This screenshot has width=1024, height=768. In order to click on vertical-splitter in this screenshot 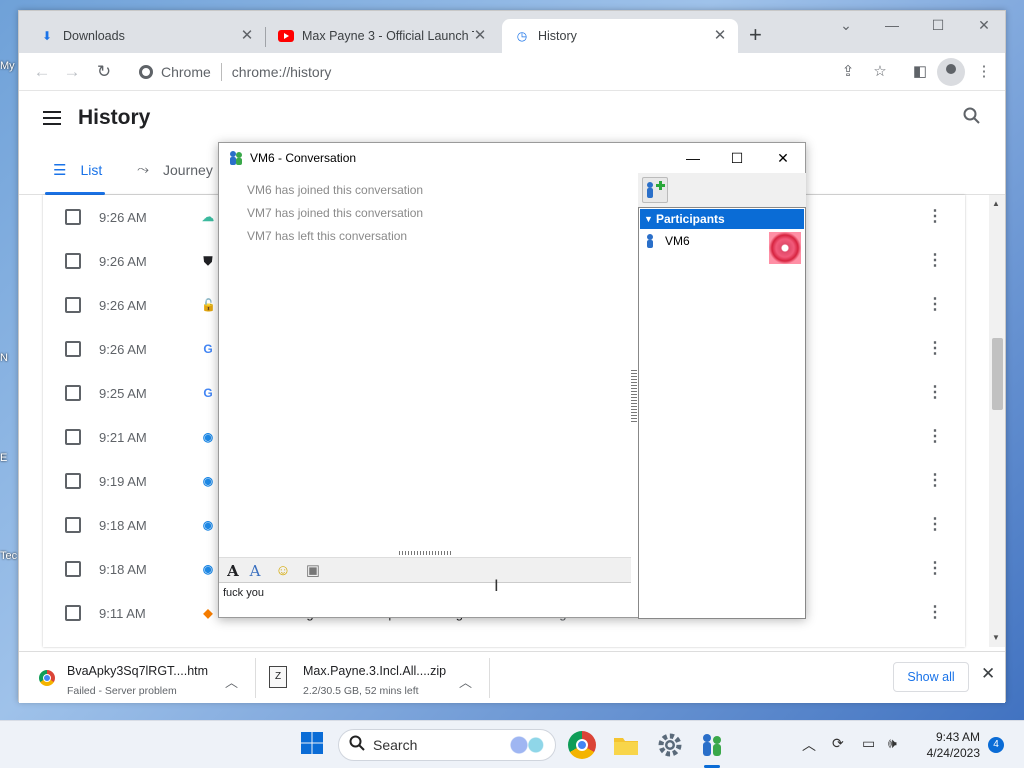, I will do `click(634, 395)`.